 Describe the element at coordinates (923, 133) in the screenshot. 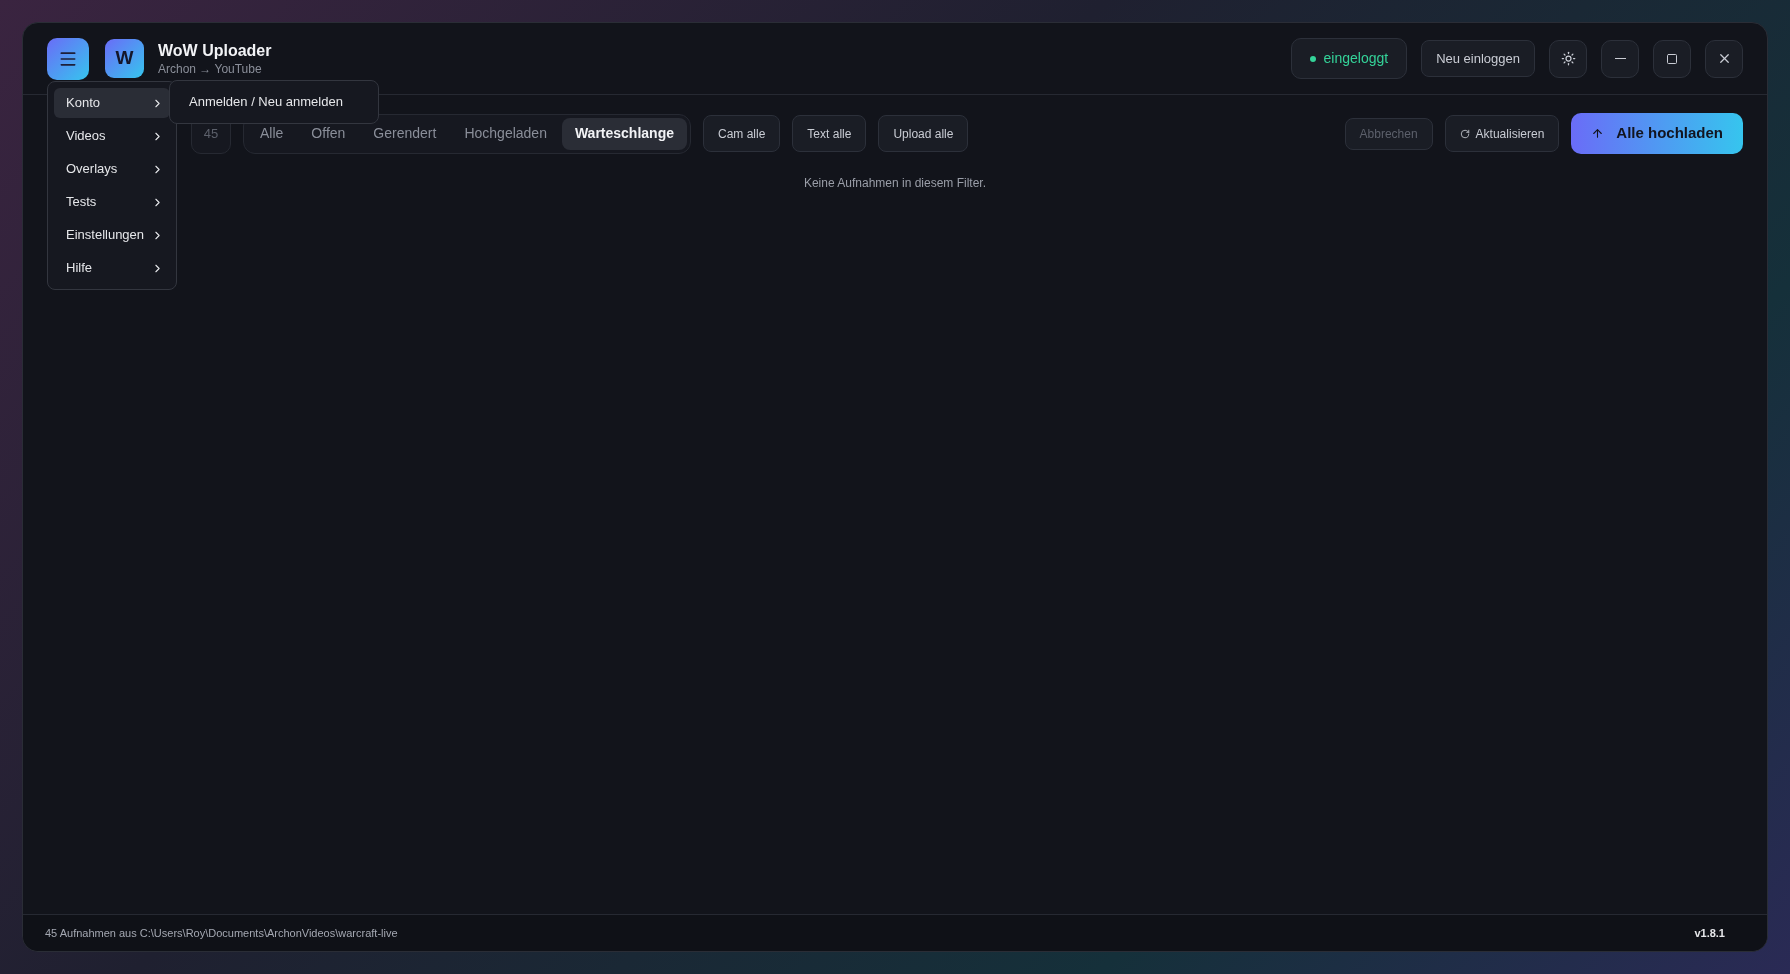

I see `bulk-action-button: Upload alle` at that location.